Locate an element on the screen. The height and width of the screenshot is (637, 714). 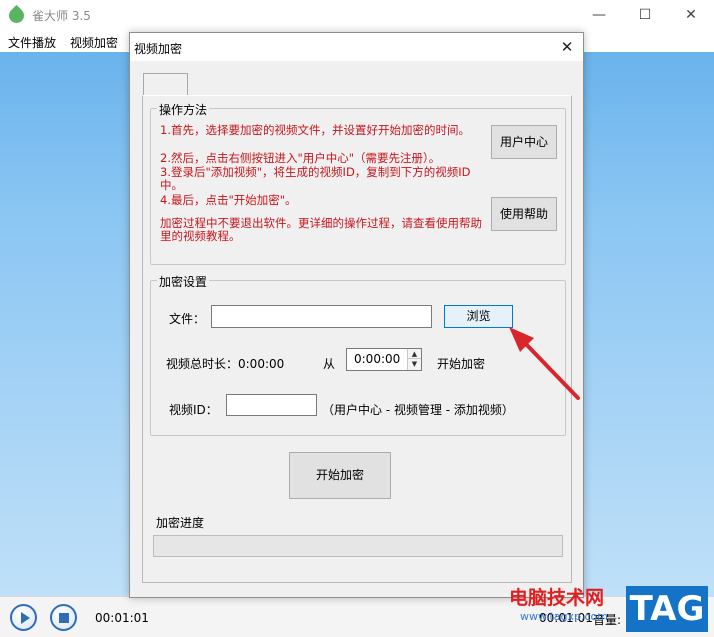
watermark-site-name: 电脑技术网 is located at coordinates (557, 598).